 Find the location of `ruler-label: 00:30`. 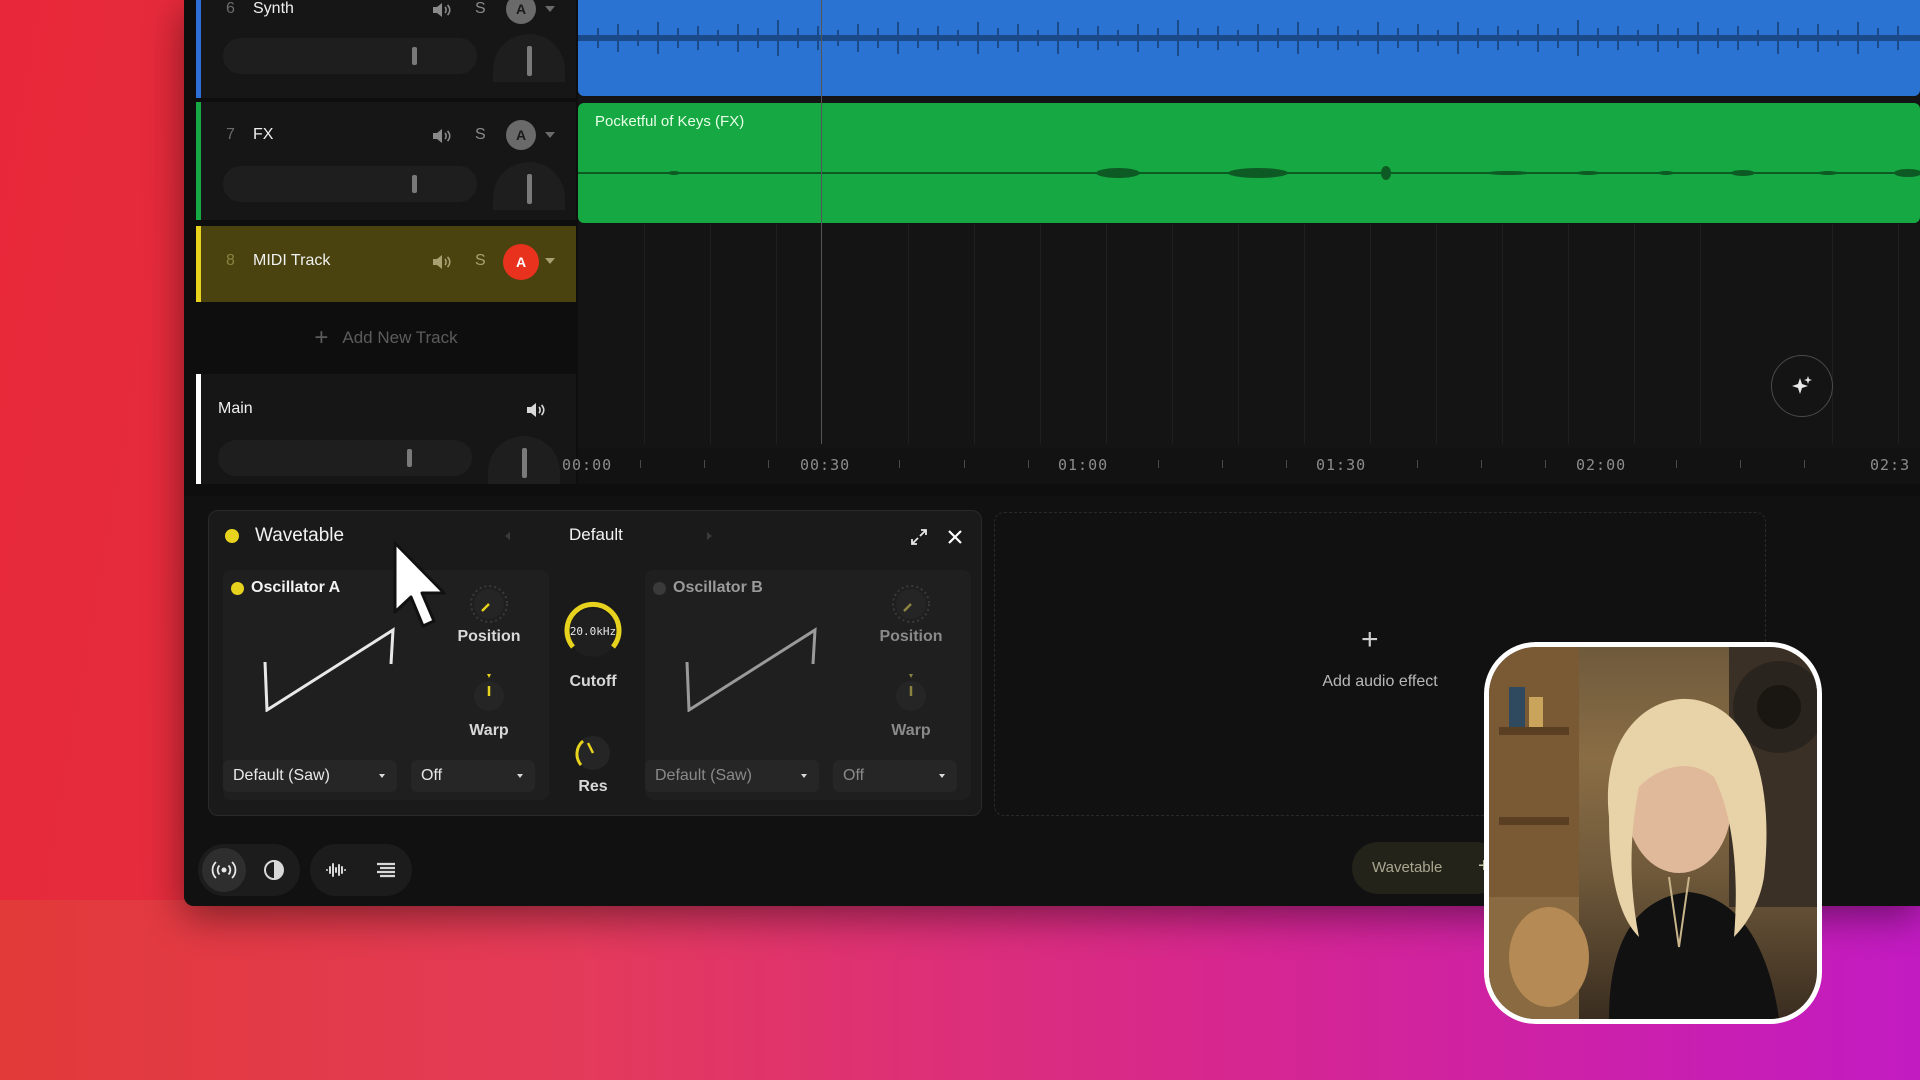

ruler-label: 00:30 is located at coordinates (825, 465).